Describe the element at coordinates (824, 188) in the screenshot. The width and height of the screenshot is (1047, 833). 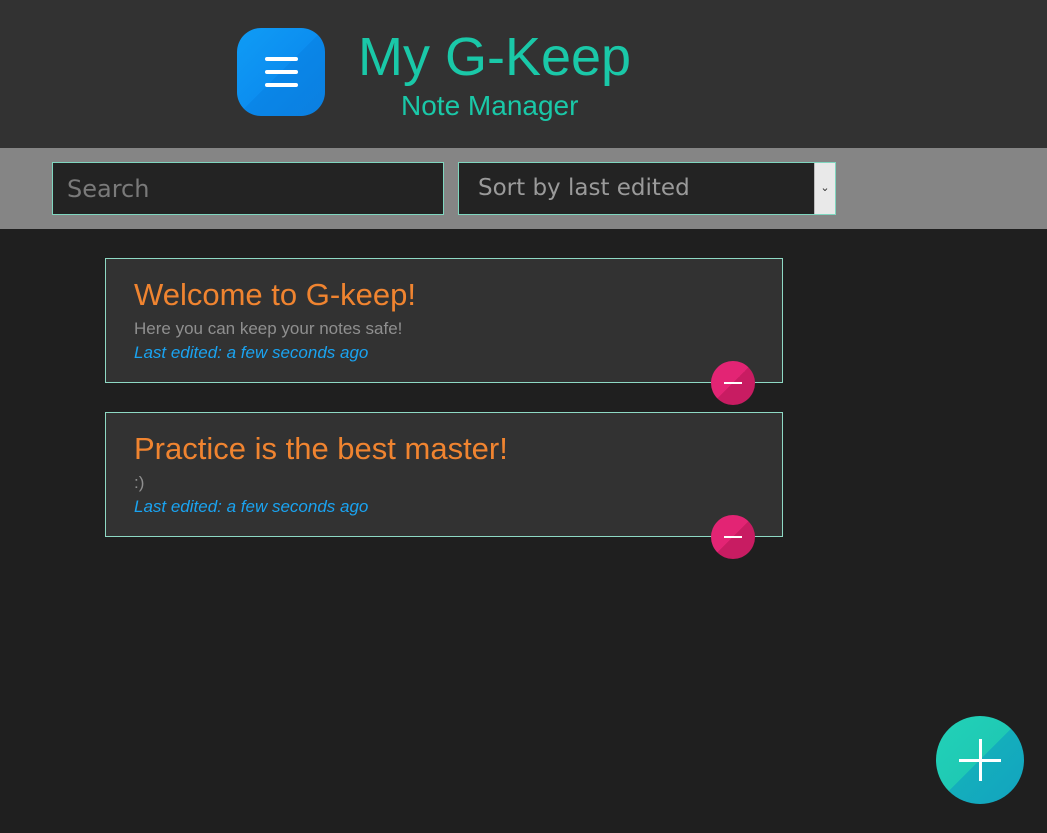
I see `chevron-down-icon: ⌄` at that location.